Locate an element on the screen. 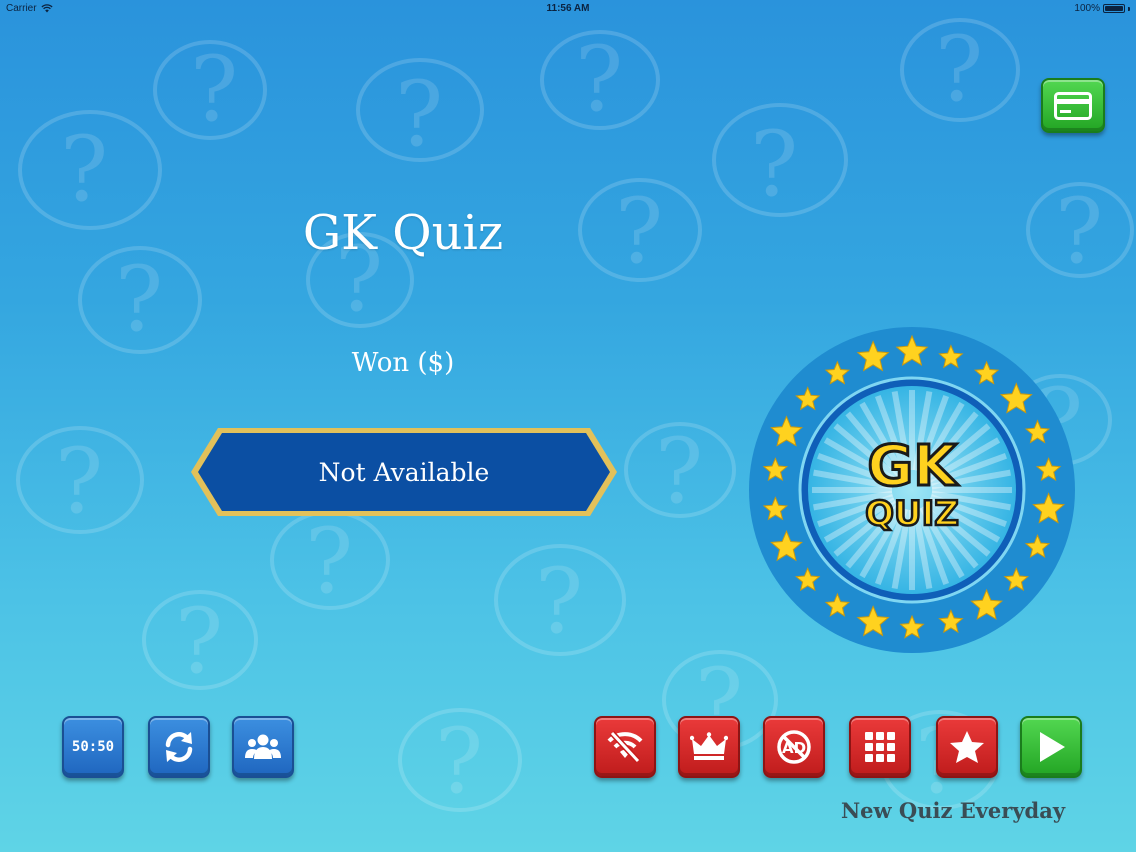 Image resolution: width=1136 pixels, height=852 pixels. play-button is located at coordinates (1051, 747).